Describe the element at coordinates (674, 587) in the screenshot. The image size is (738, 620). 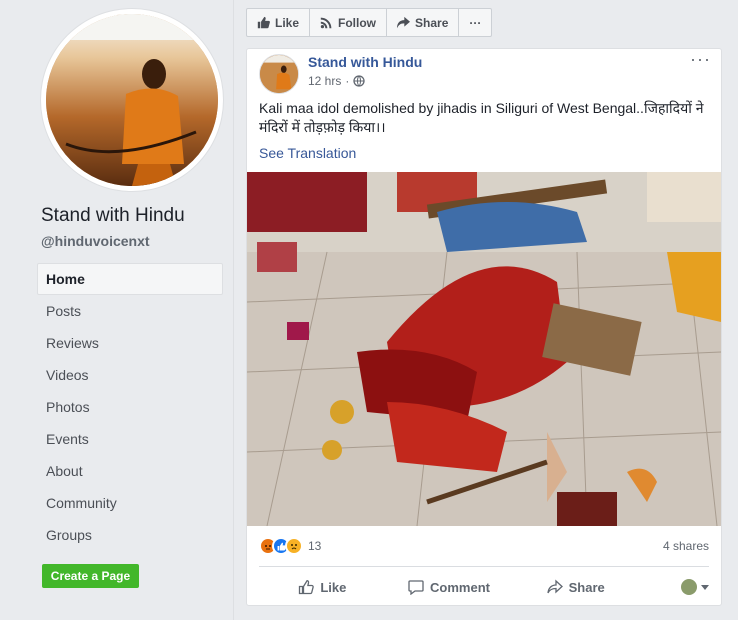
I see `react-as-selector` at that location.